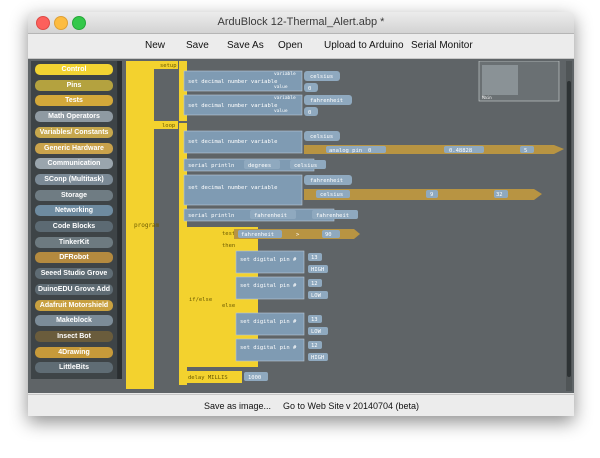 Image resolution: width=600 pixels, height=458 pixels. What do you see at coordinates (74, 289) in the screenshot?
I see `category-duinoedu-grove-add: DuinoEDU Grove Add` at bounding box center [74, 289].